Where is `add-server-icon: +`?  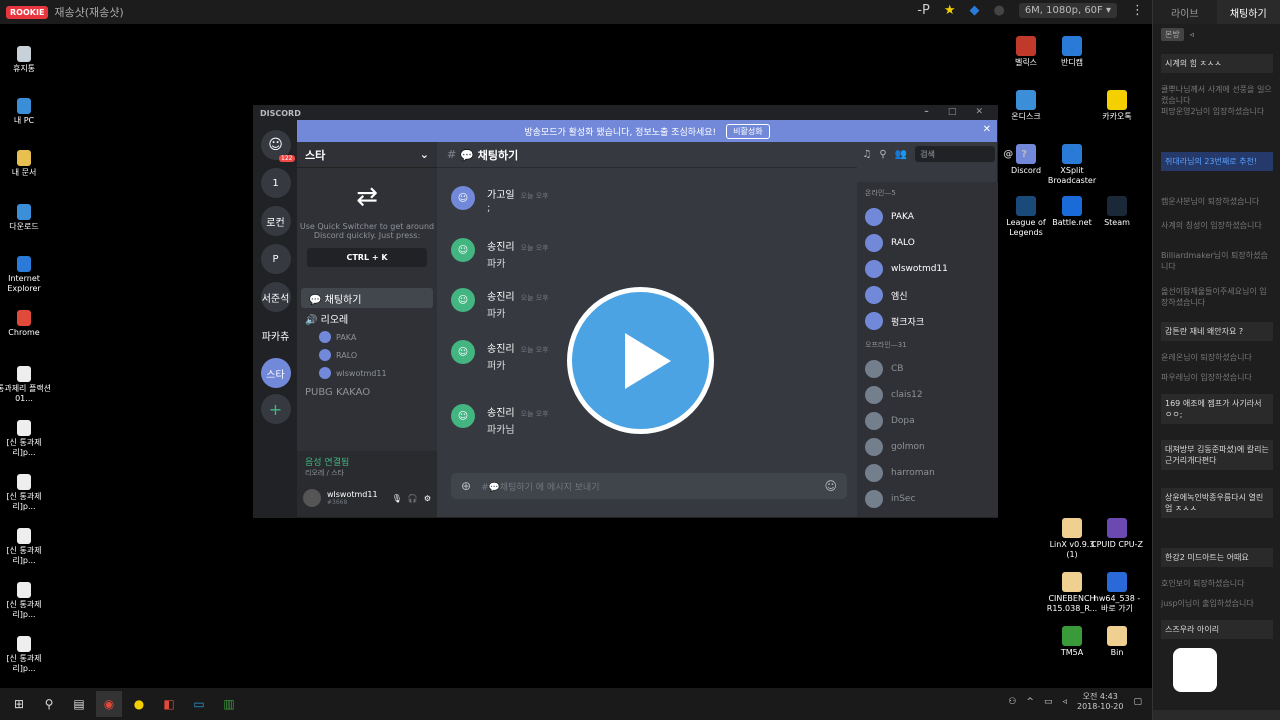
add-server-icon: + is located at coordinates (275, 409).